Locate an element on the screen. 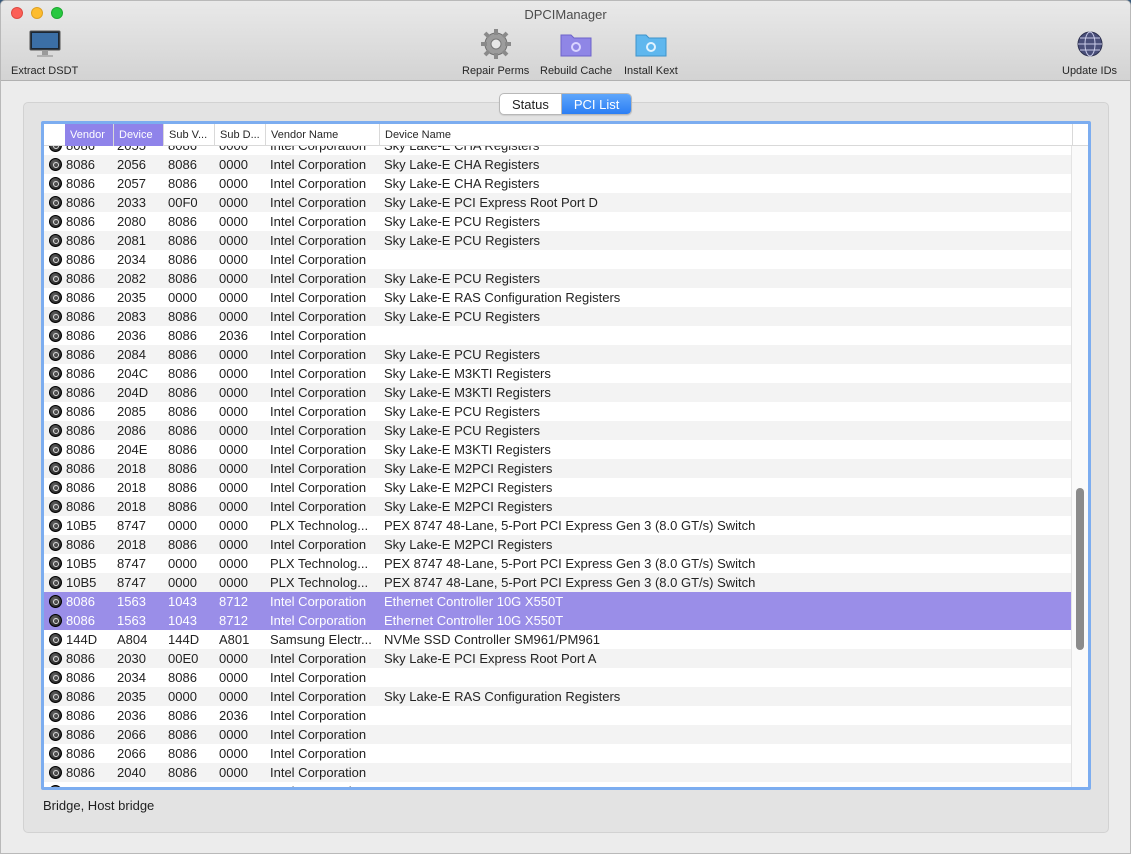  column-header-device-name: Device Name is located at coordinates (726, 135).